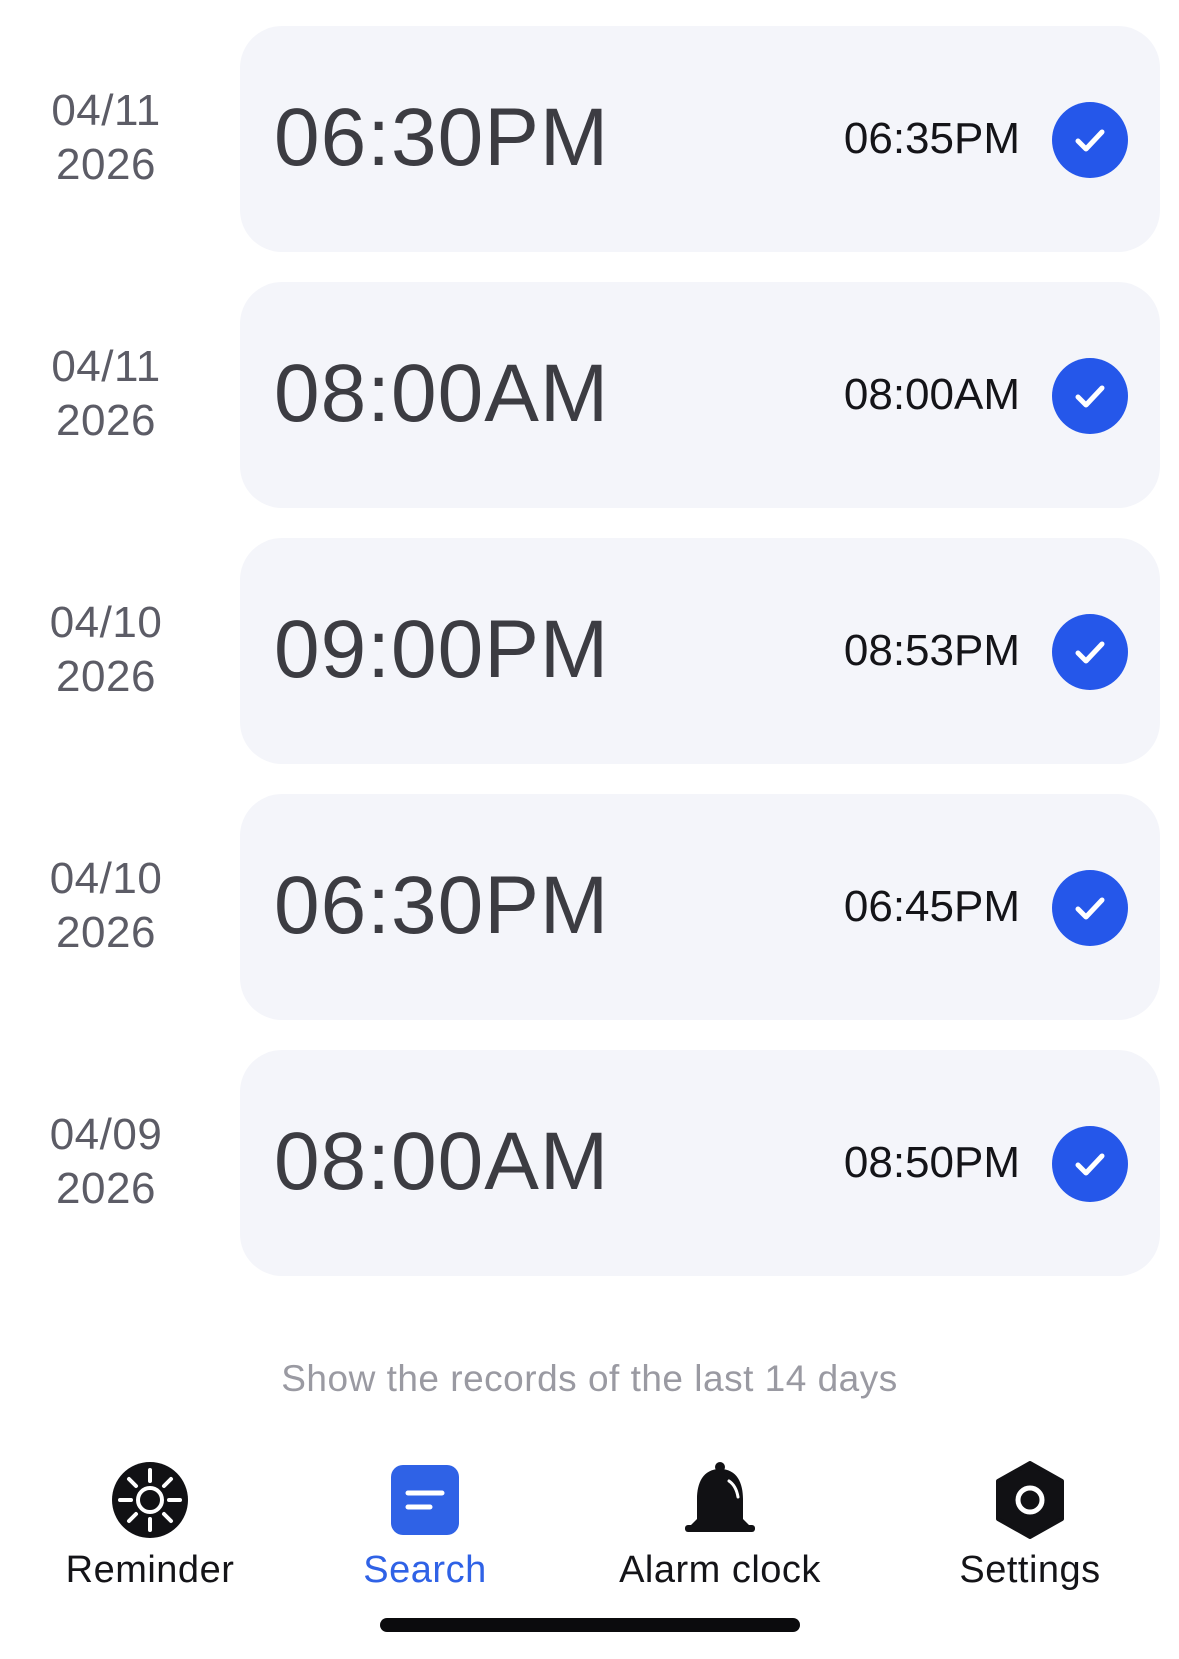  I want to click on home-indicator, so click(590, 1625).